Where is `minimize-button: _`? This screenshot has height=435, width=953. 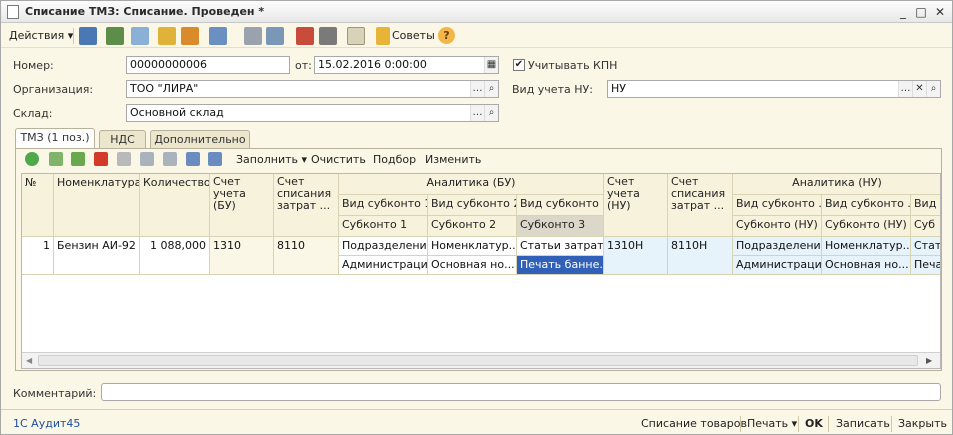 minimize-button: _ is located at coordinates (903, 12).